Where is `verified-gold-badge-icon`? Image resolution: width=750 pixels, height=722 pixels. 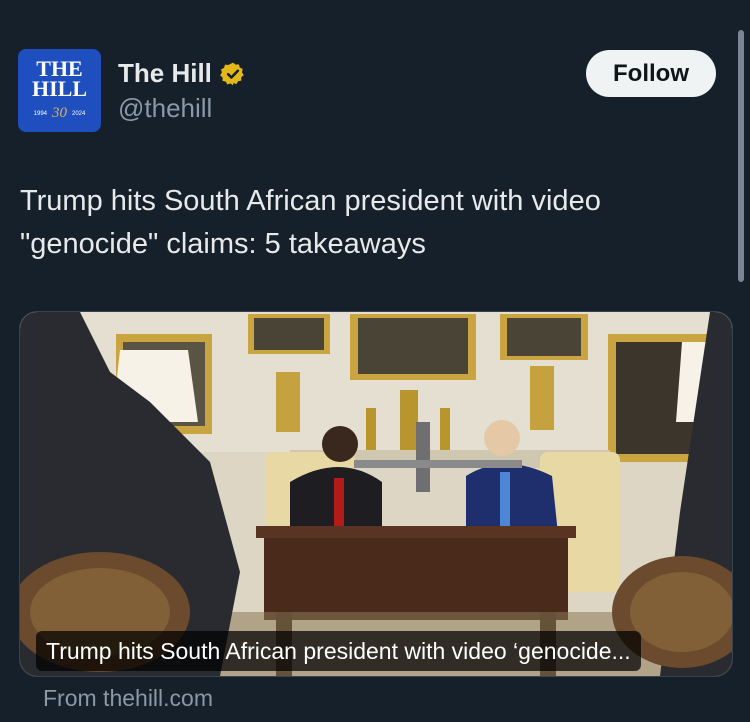
verified-gold-badge-icon is located at coordinates (232, 73).